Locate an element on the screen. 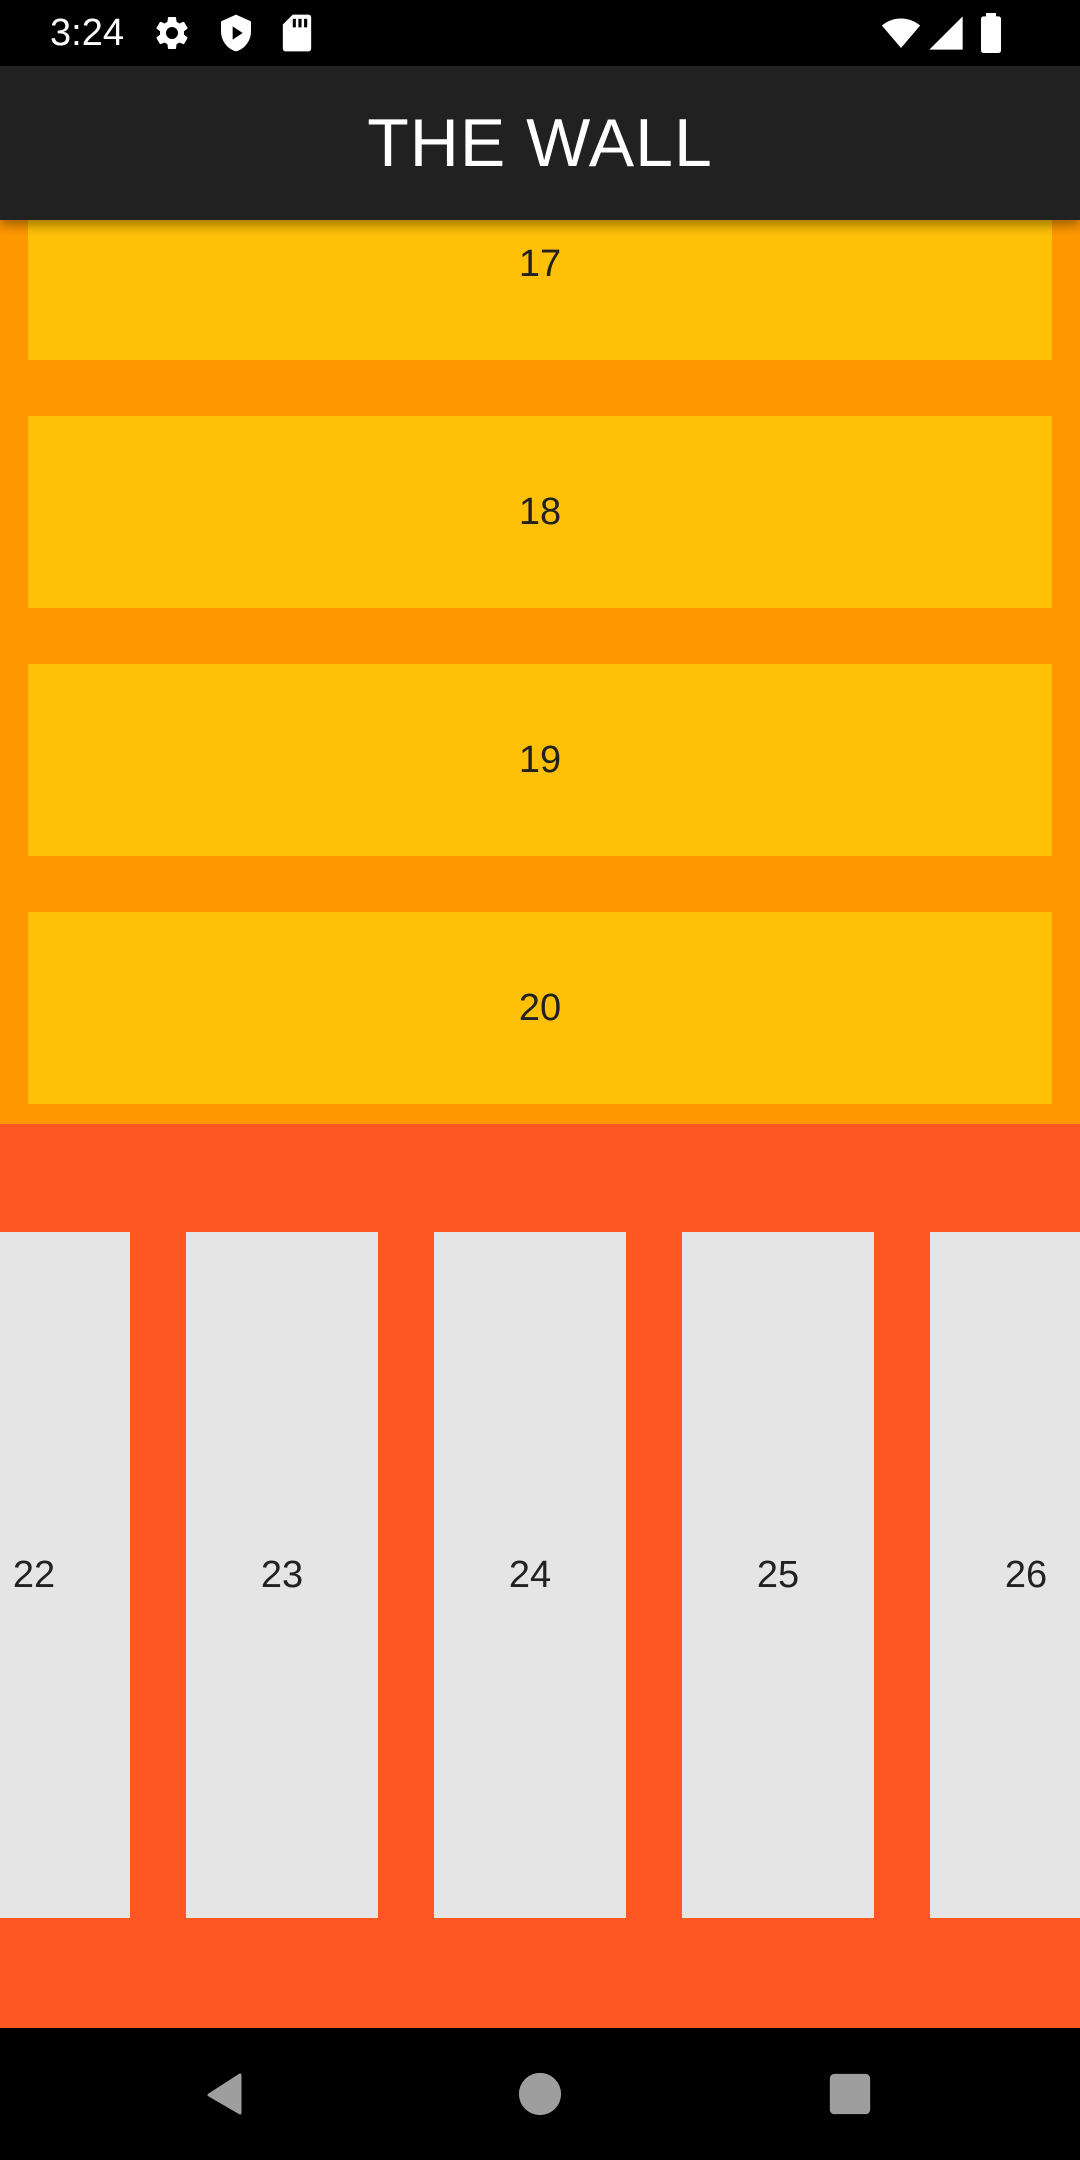  app-bar: THE WALL is located at coordinates (540, 143).